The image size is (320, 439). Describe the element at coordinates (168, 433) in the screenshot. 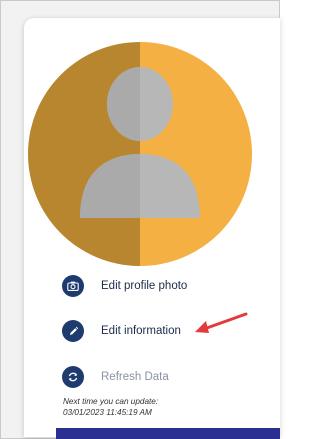

I see `bottom-bar` at that location.